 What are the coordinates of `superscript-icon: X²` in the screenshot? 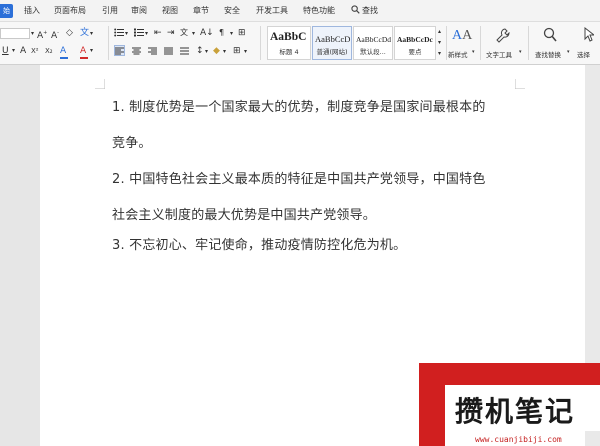 It's located at (35, 51).